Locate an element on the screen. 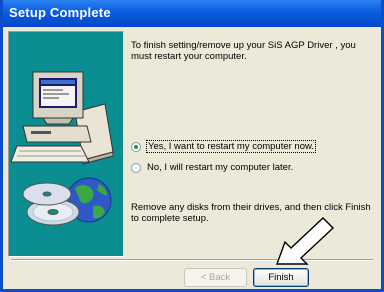 This screenshot has height=292, width=384. restart-later-option: No, I will restart my computer later. is located at coordinates (212, 167).